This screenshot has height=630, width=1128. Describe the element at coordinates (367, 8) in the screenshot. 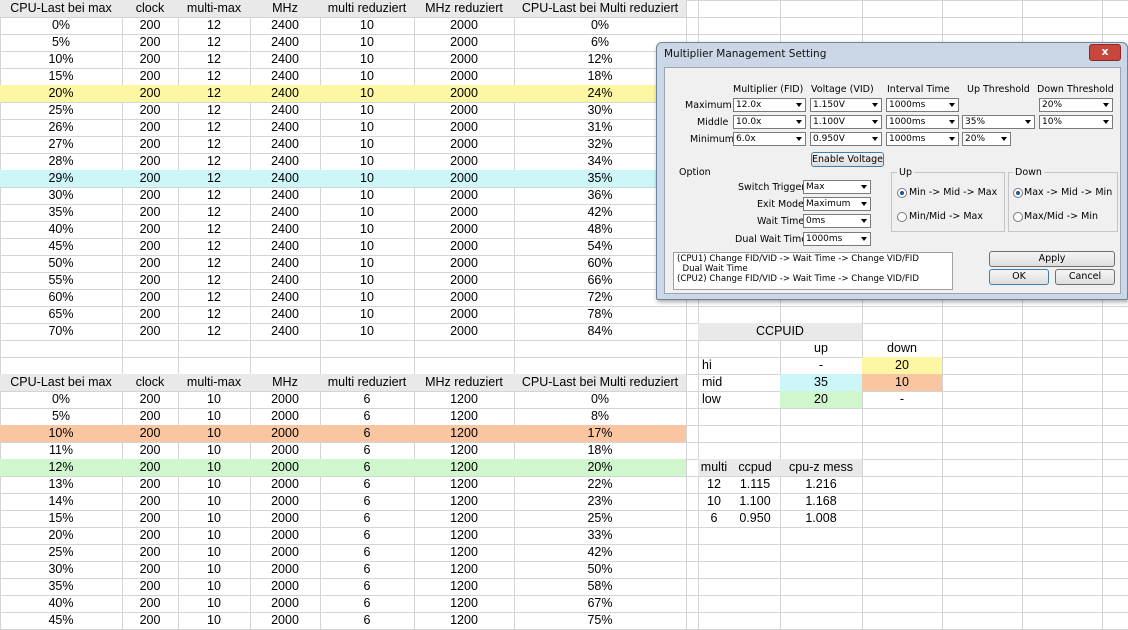

I see `table1-header-cell: multi reduziert` at that location.